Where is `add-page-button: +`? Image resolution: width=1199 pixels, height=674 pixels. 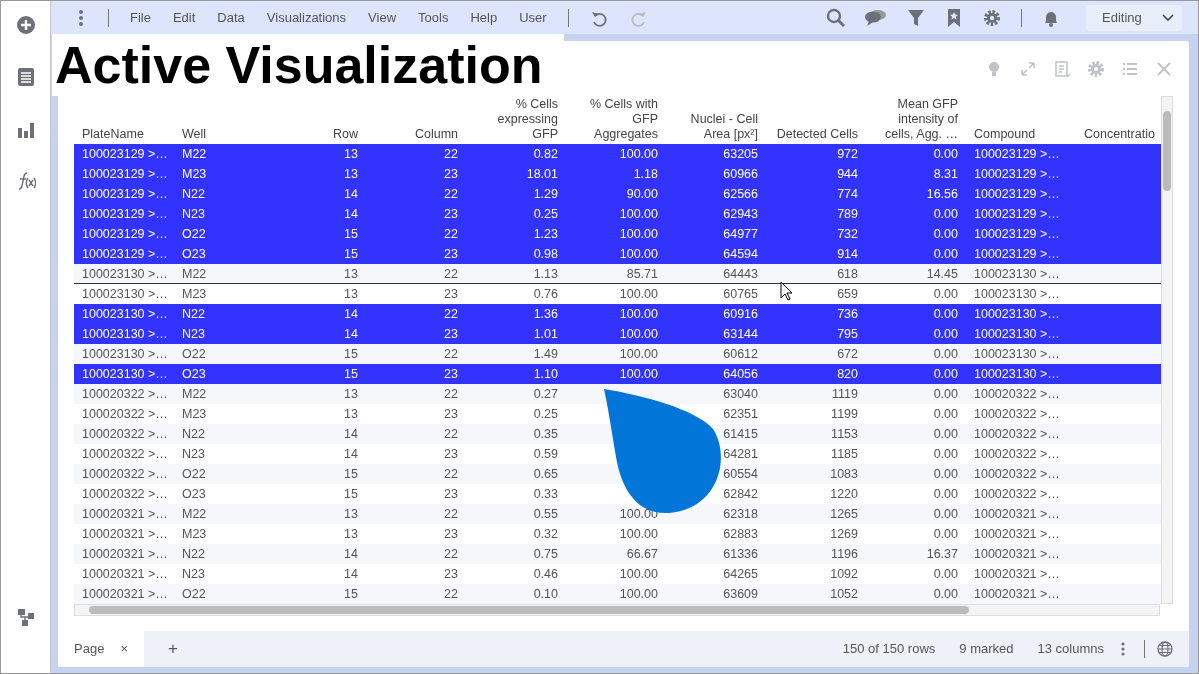 add-page-button: + is located at coordinates (172, 649).